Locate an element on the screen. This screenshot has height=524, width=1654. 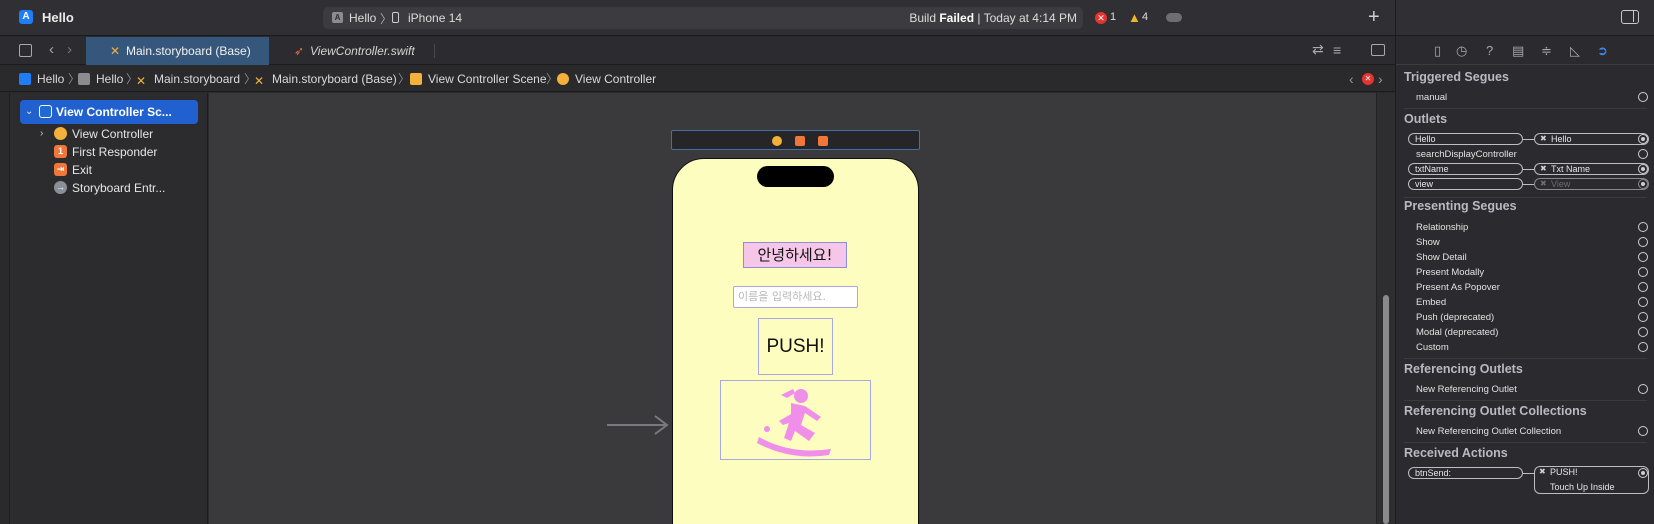
run-destination: iPhone 14 is located at coordinates (435, 18).